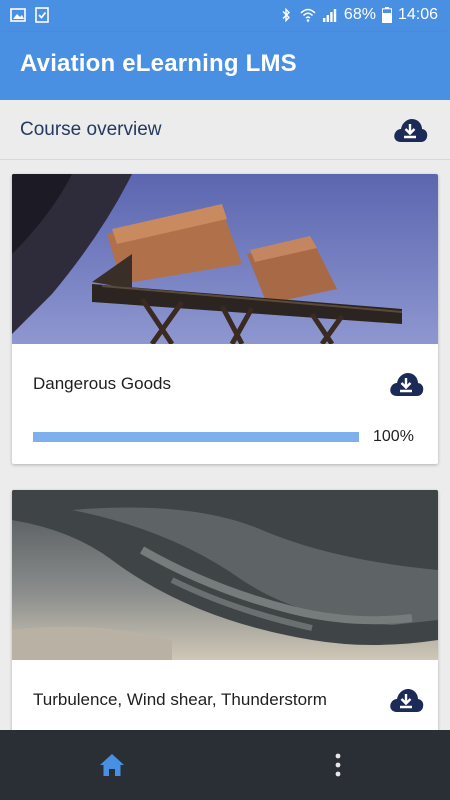 The image size is (450, 800). I want to click on progress-label: 100%, so click(393, 436).